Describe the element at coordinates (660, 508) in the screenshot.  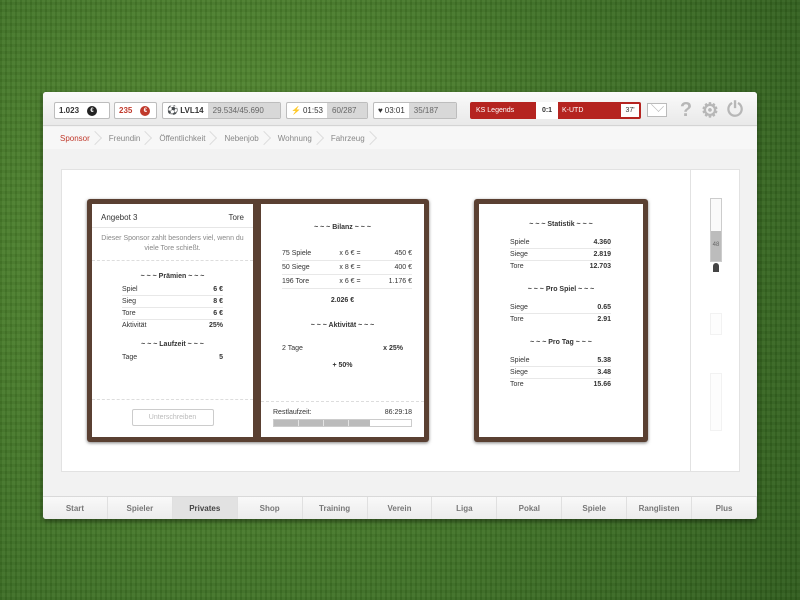
I see `nav-ranglisten: Ranglisten` at that location.